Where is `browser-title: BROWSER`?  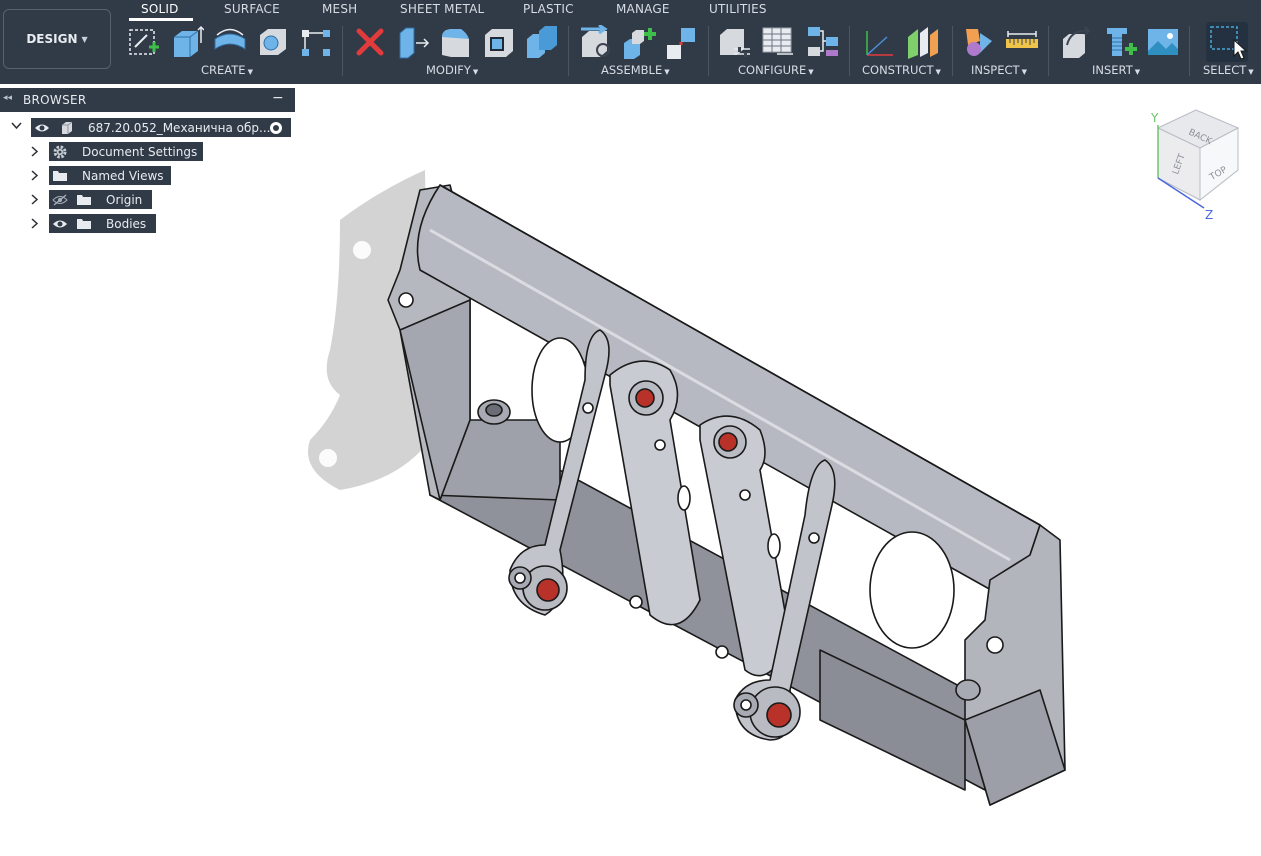 browser-title: BROWSER is located at coordinates (55, 100).